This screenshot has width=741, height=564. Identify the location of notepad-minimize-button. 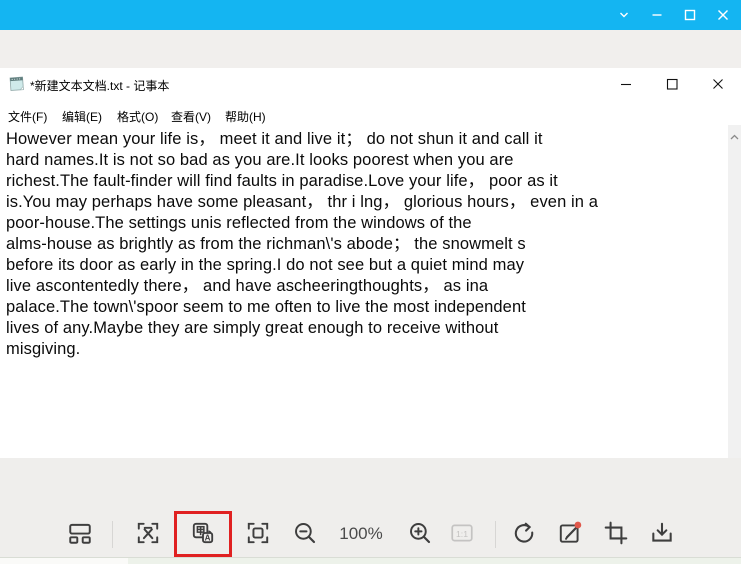
(626, 86).